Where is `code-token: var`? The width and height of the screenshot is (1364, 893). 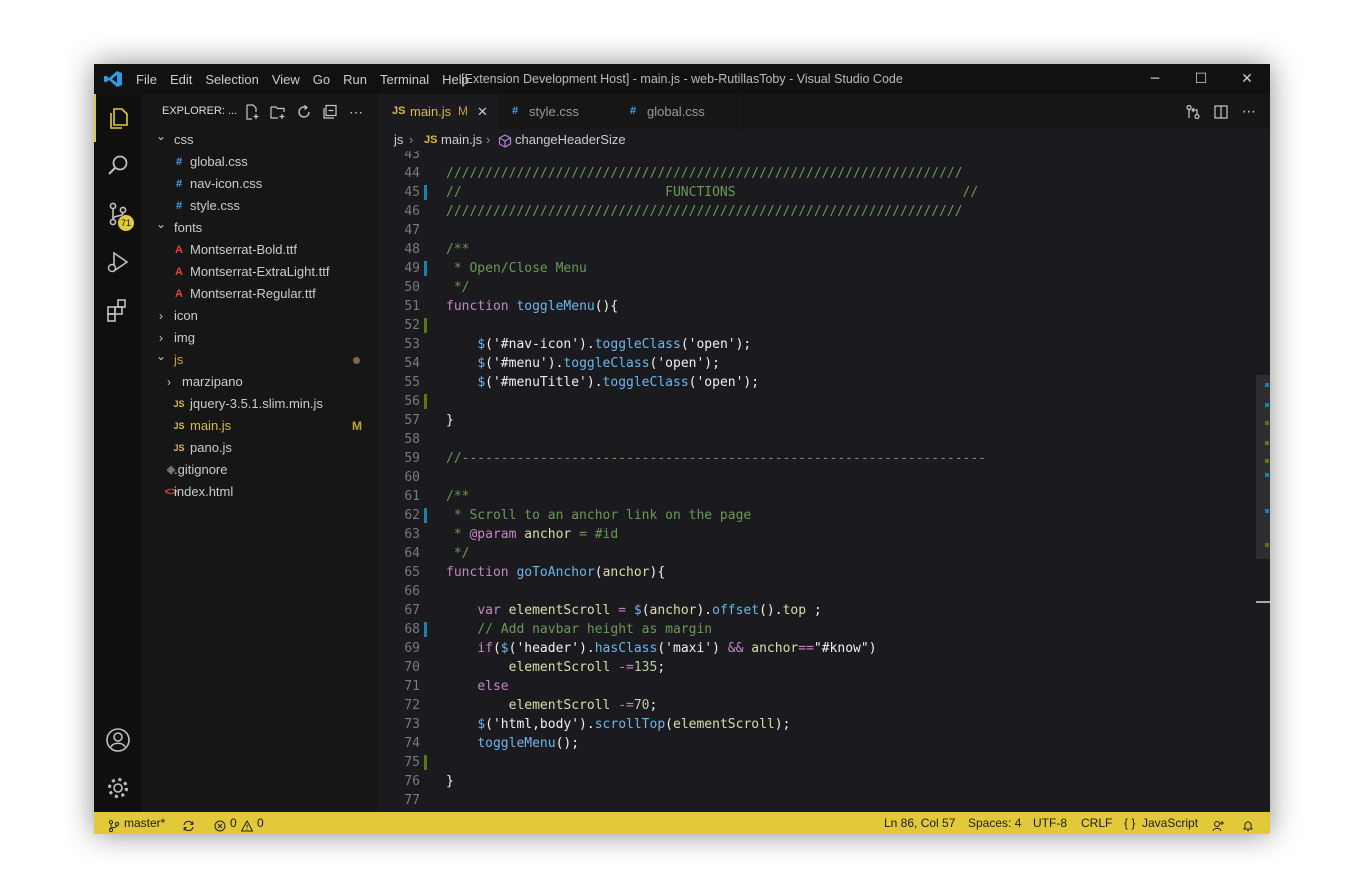 code-token: var is located at coordinates (493, 610).